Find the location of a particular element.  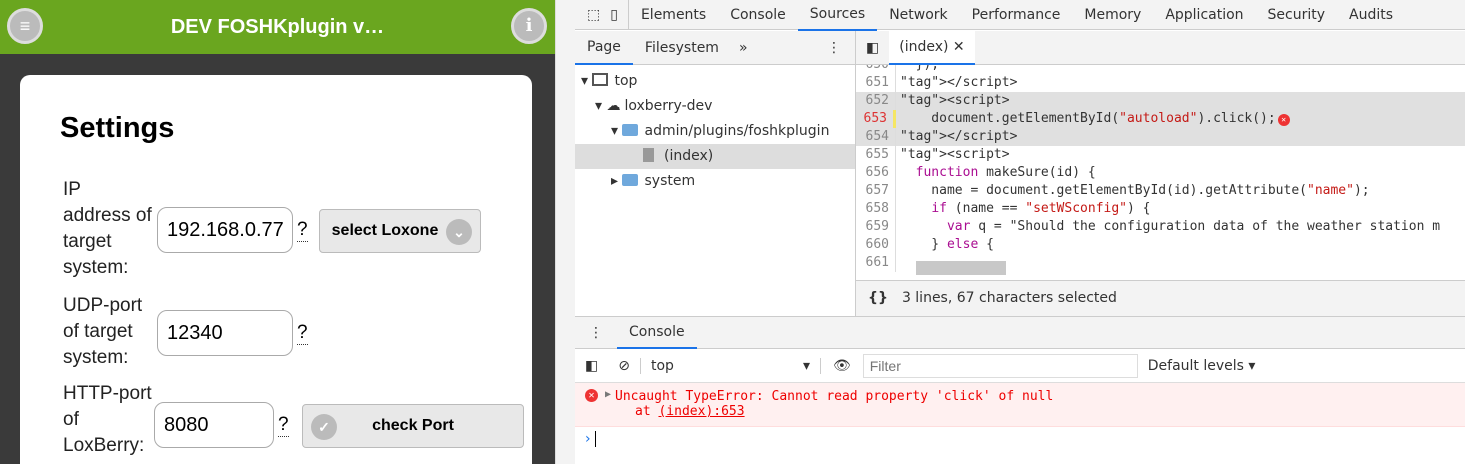

line-number: 650 is located at coordinates (876, 69).